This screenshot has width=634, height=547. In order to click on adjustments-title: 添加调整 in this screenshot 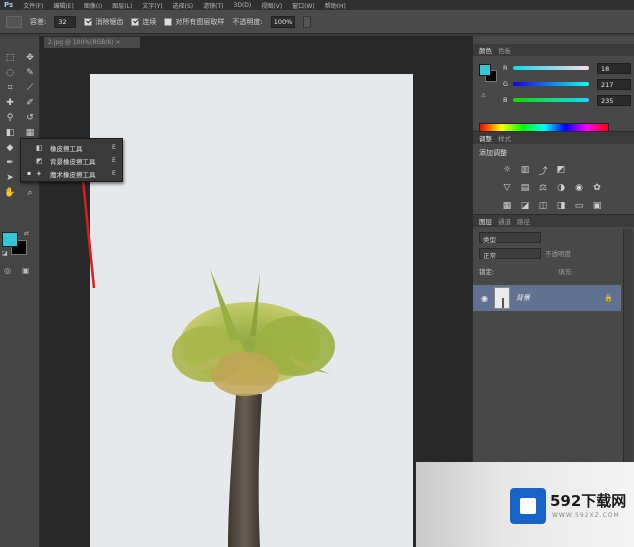, I will do `click(493, 153)`.